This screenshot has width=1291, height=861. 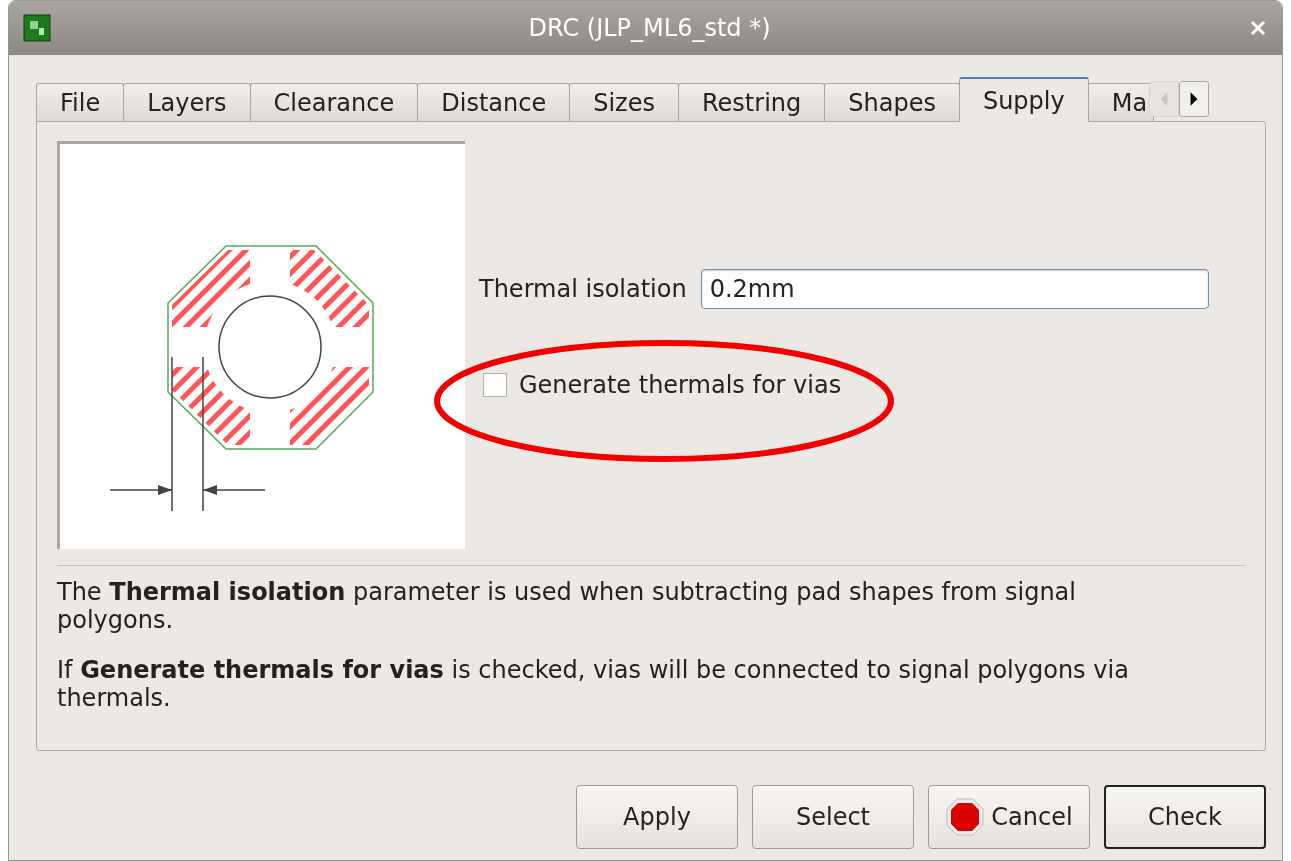 I want to click on stop-sign-icon, so click(x=965, y=817).